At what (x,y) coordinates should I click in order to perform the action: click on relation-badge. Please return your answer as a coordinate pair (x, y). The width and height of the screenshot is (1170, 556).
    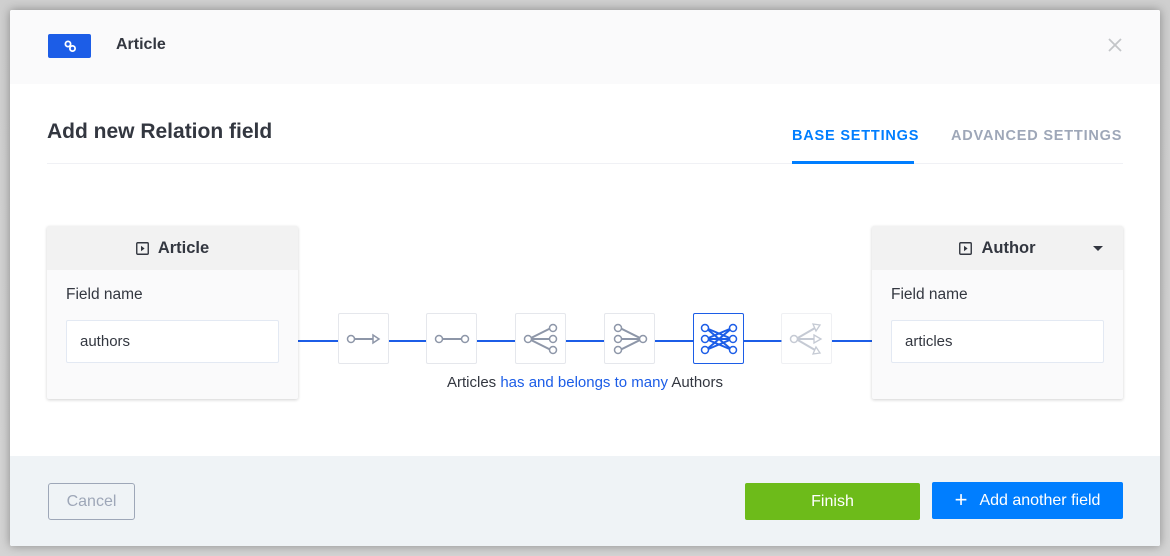
    Looking at the image, I should click on (69, 46).